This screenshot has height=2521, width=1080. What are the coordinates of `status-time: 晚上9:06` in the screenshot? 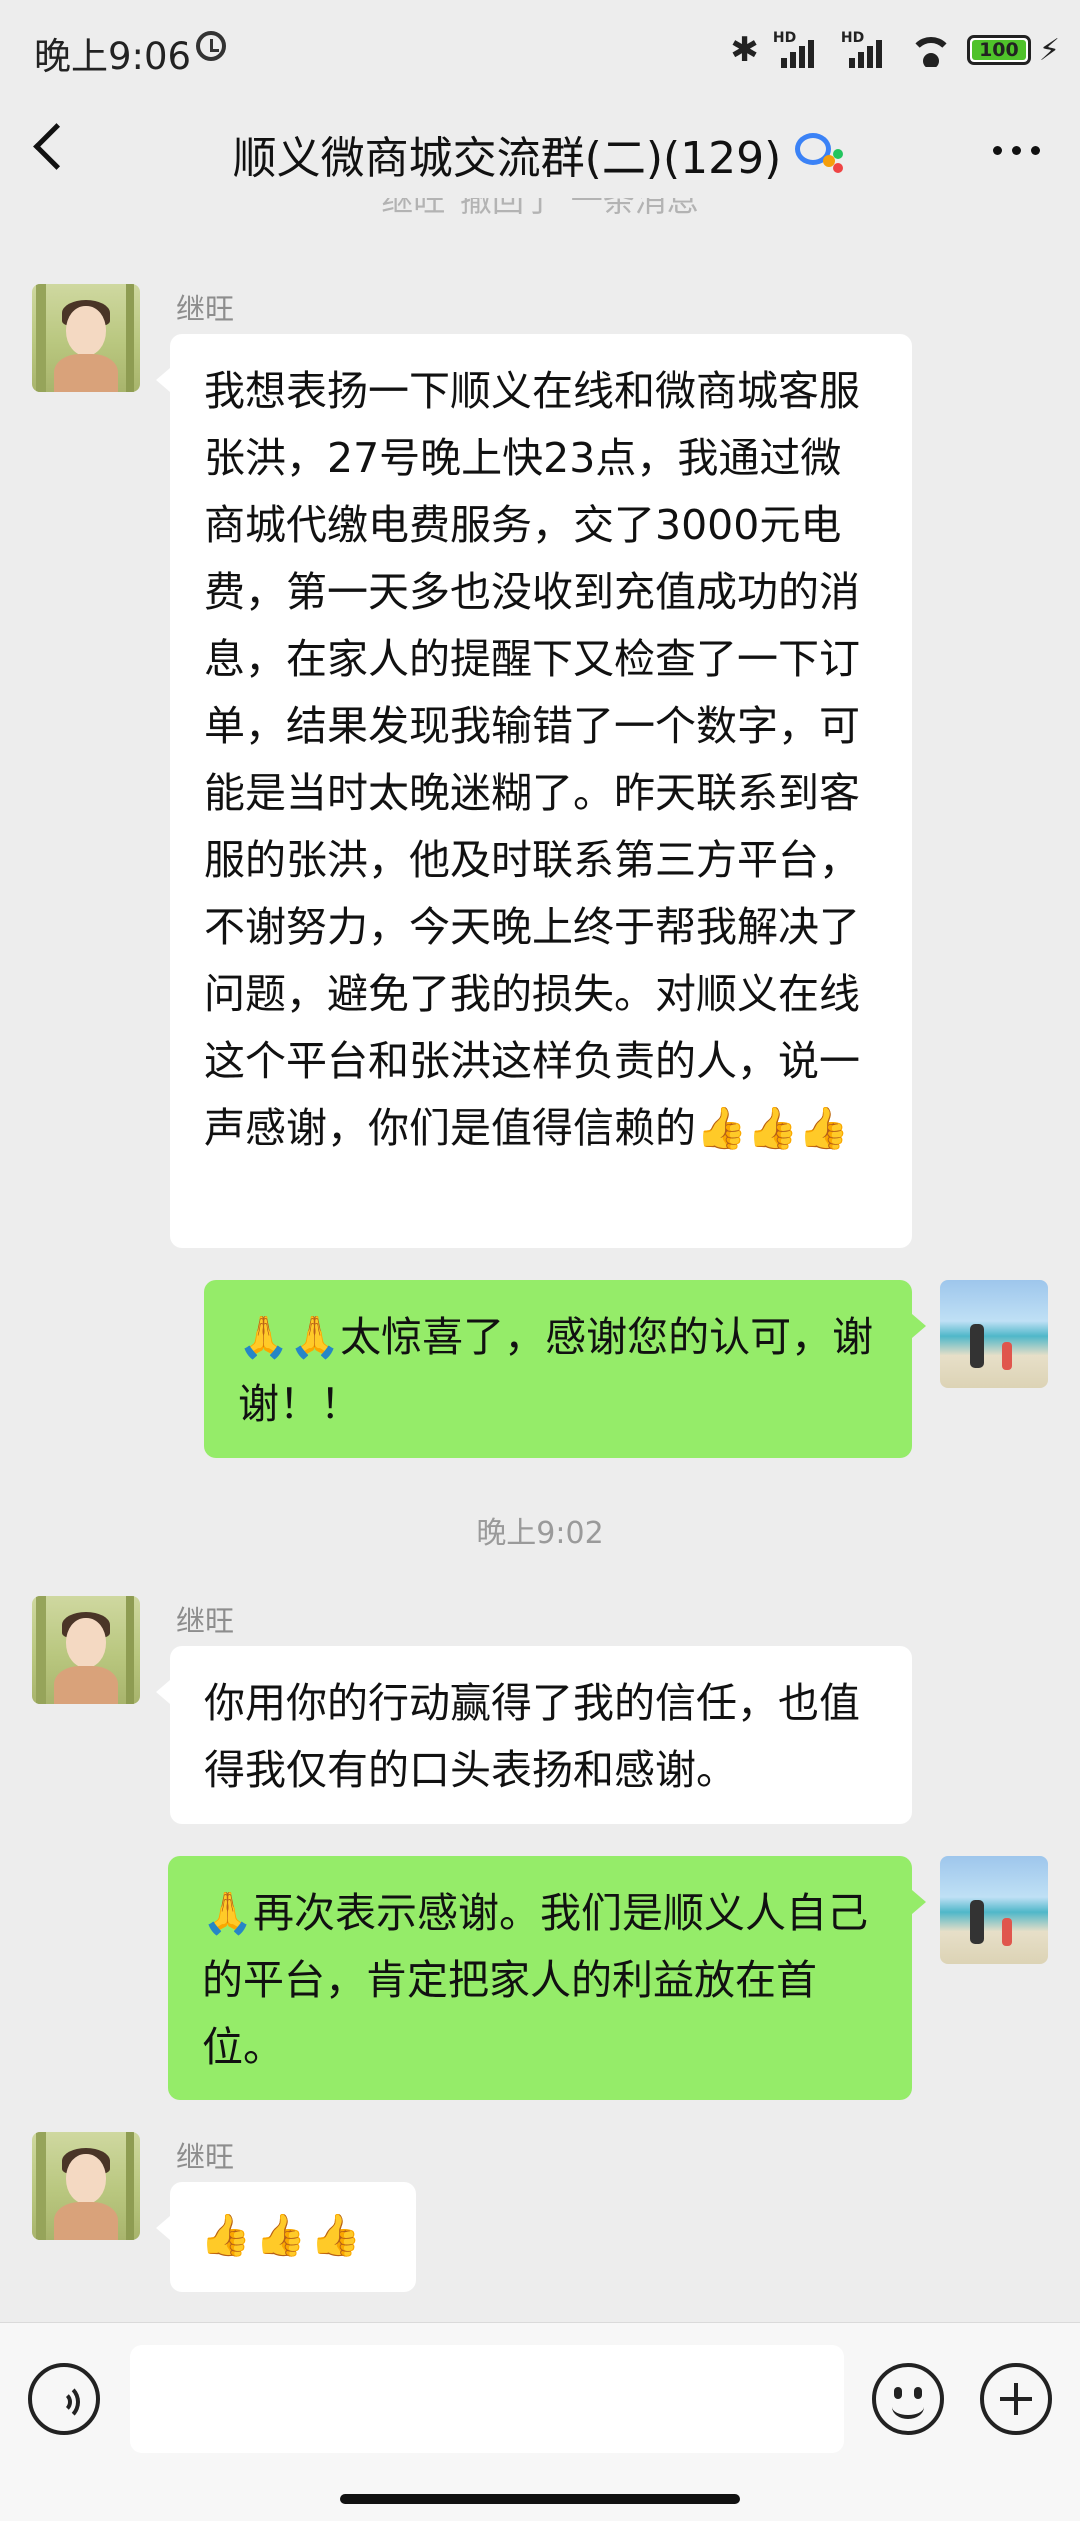 It's located at (113, 56).